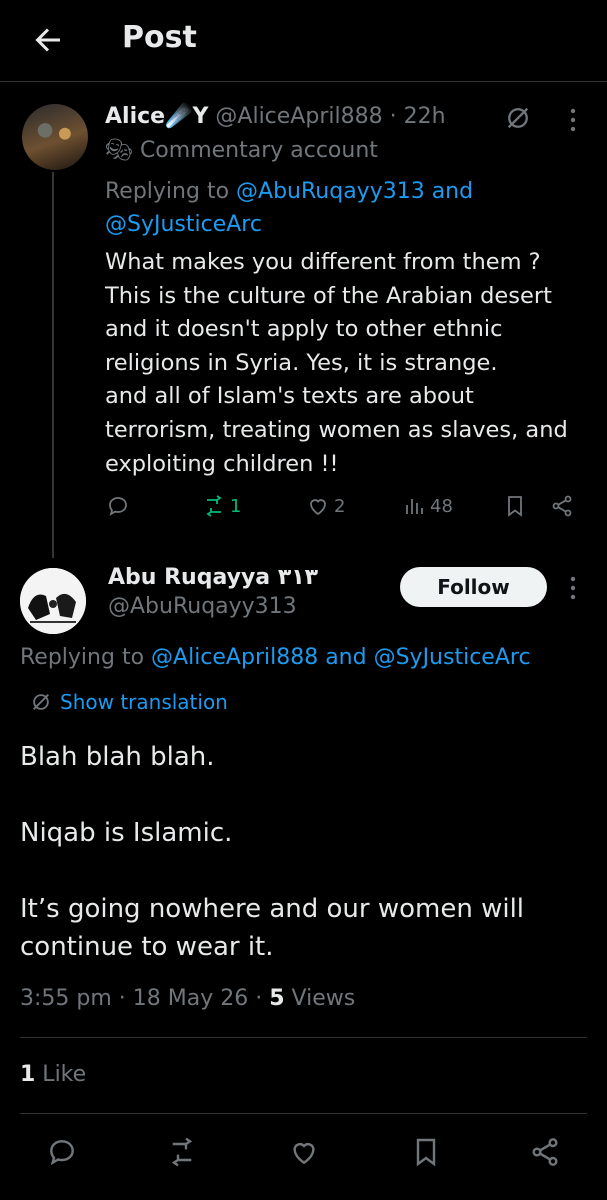 Image resolution: width=607 pixels, height=1200 pixels. Describe the element at coordinates (340, 506) in the screenshot. I see `like-count: 2` at that location.